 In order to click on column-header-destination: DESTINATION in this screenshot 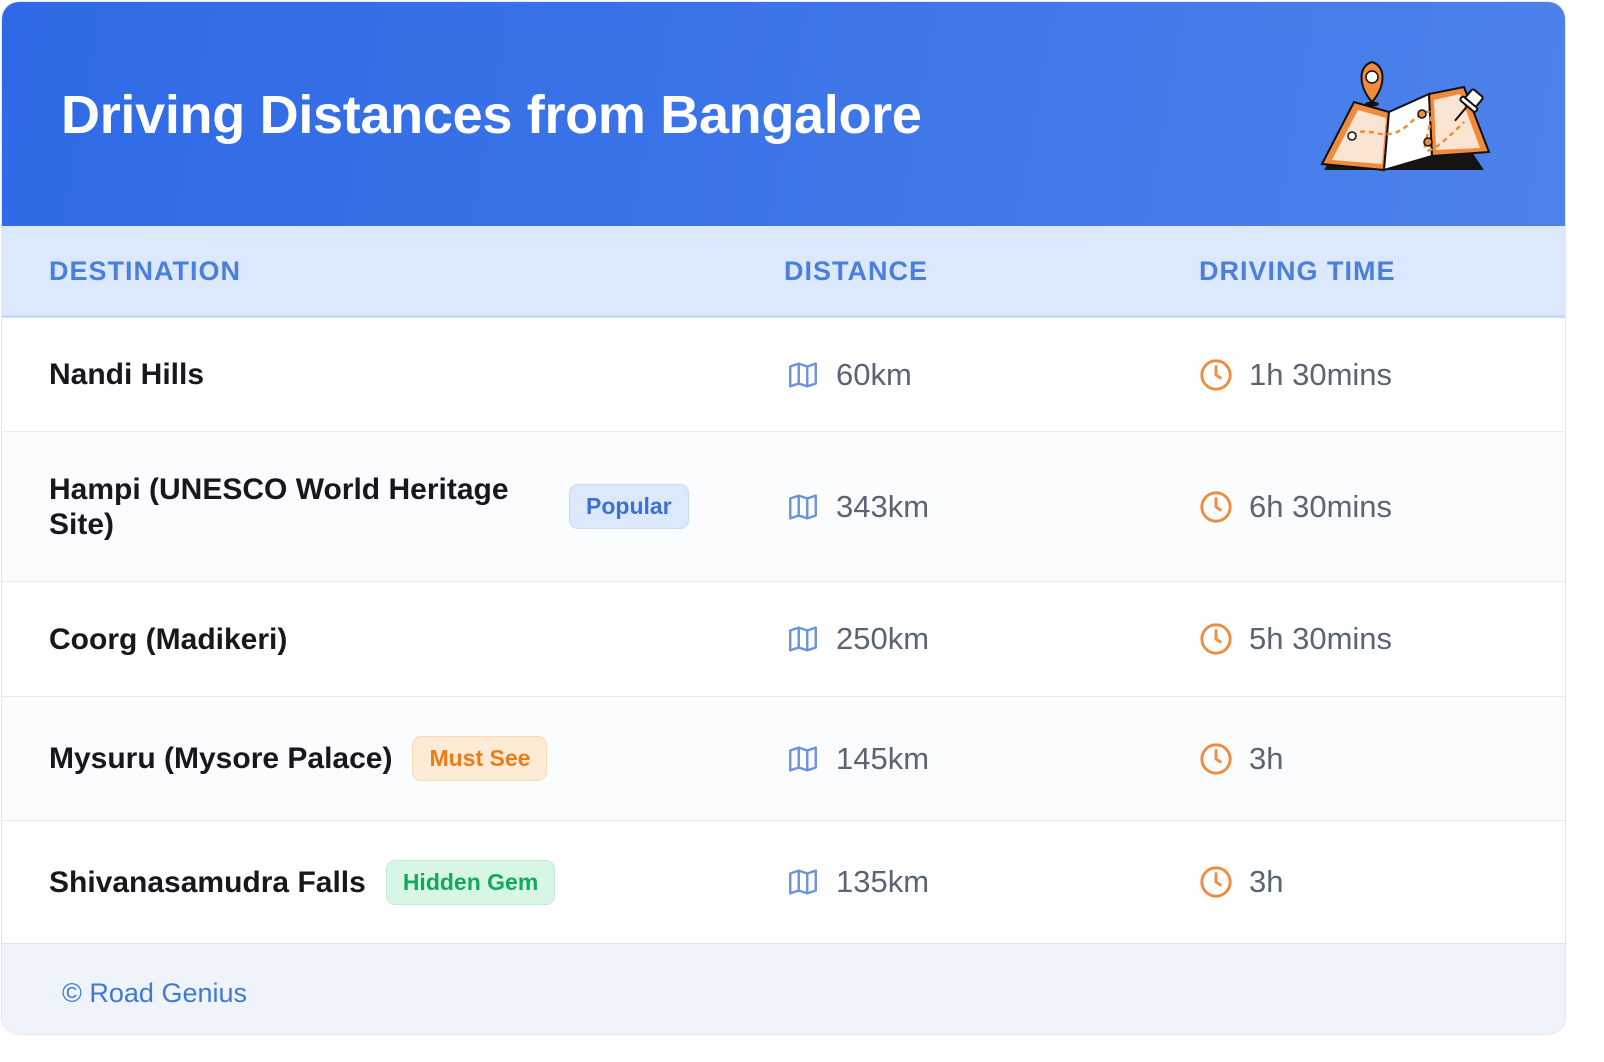, I will do `click(145, 271)`.